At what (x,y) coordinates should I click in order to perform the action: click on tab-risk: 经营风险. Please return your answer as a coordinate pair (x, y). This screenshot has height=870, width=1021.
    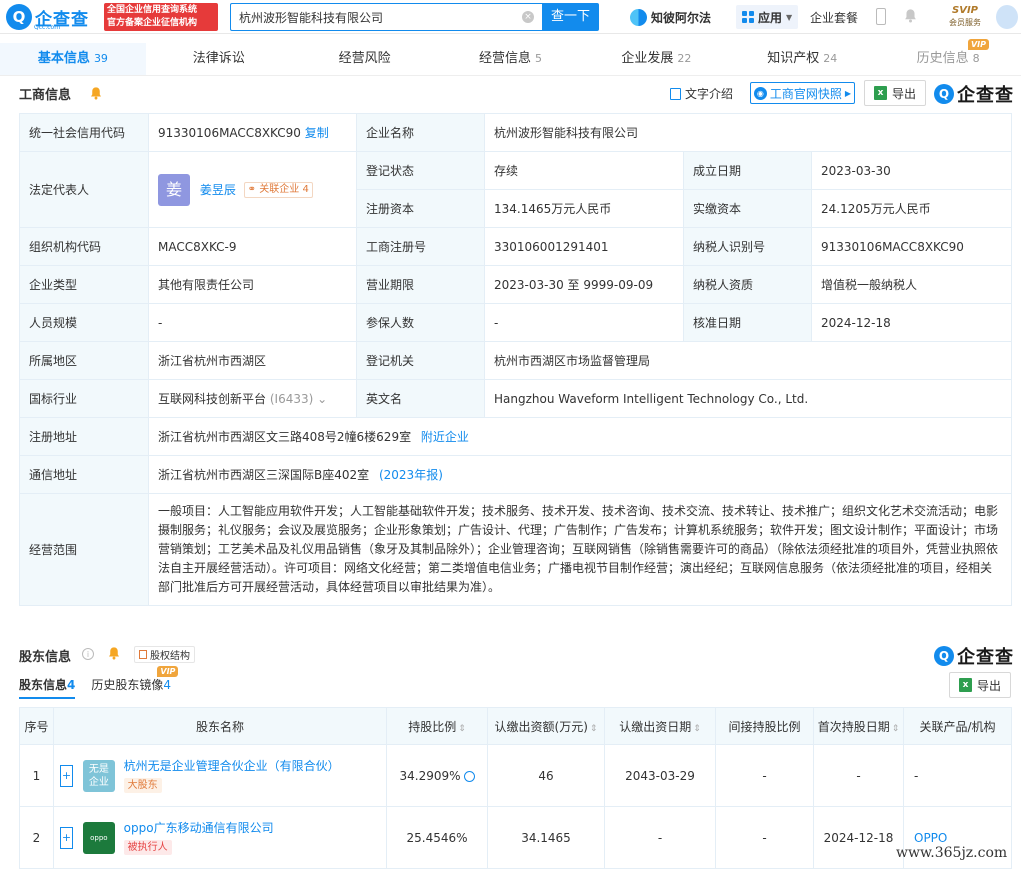
    Looking at the image, I should click on (365, 59).